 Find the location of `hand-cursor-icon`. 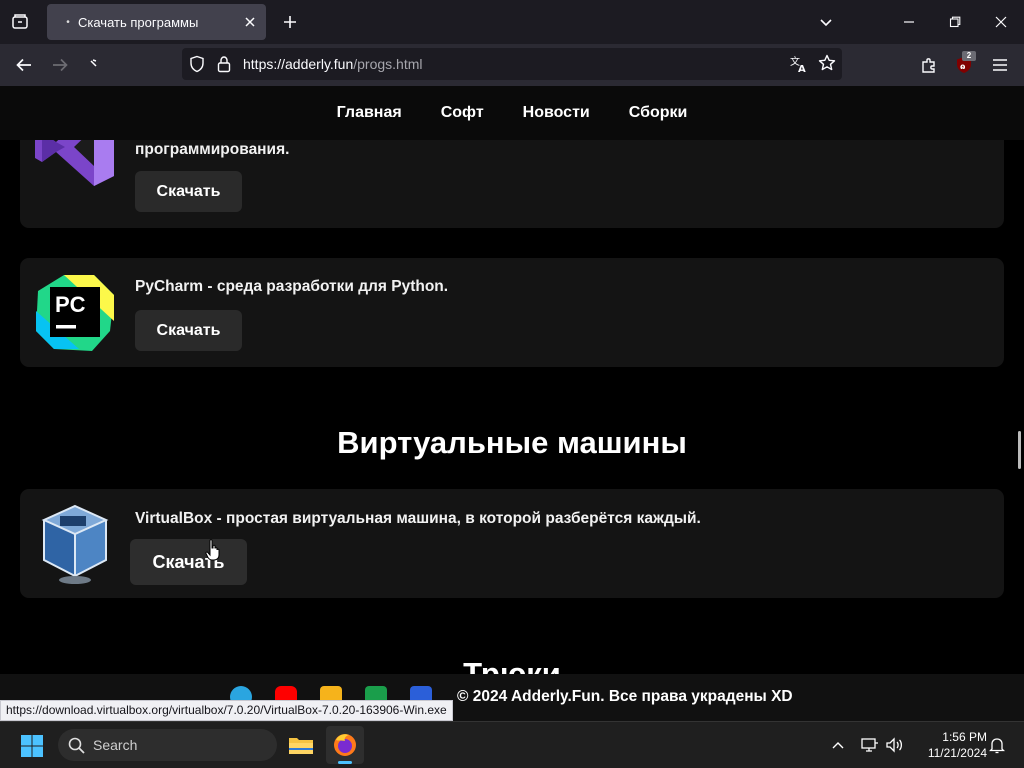

hand-cursor-icon is located at coordinates (212, 550).